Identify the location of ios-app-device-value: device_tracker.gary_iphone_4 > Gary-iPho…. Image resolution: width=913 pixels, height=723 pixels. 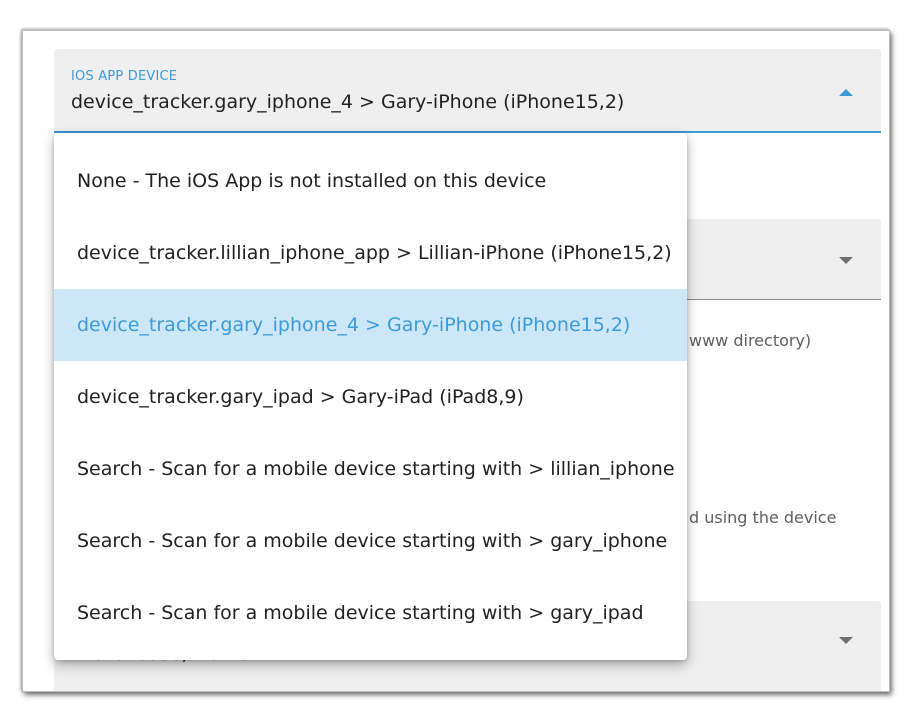
(348, 102).